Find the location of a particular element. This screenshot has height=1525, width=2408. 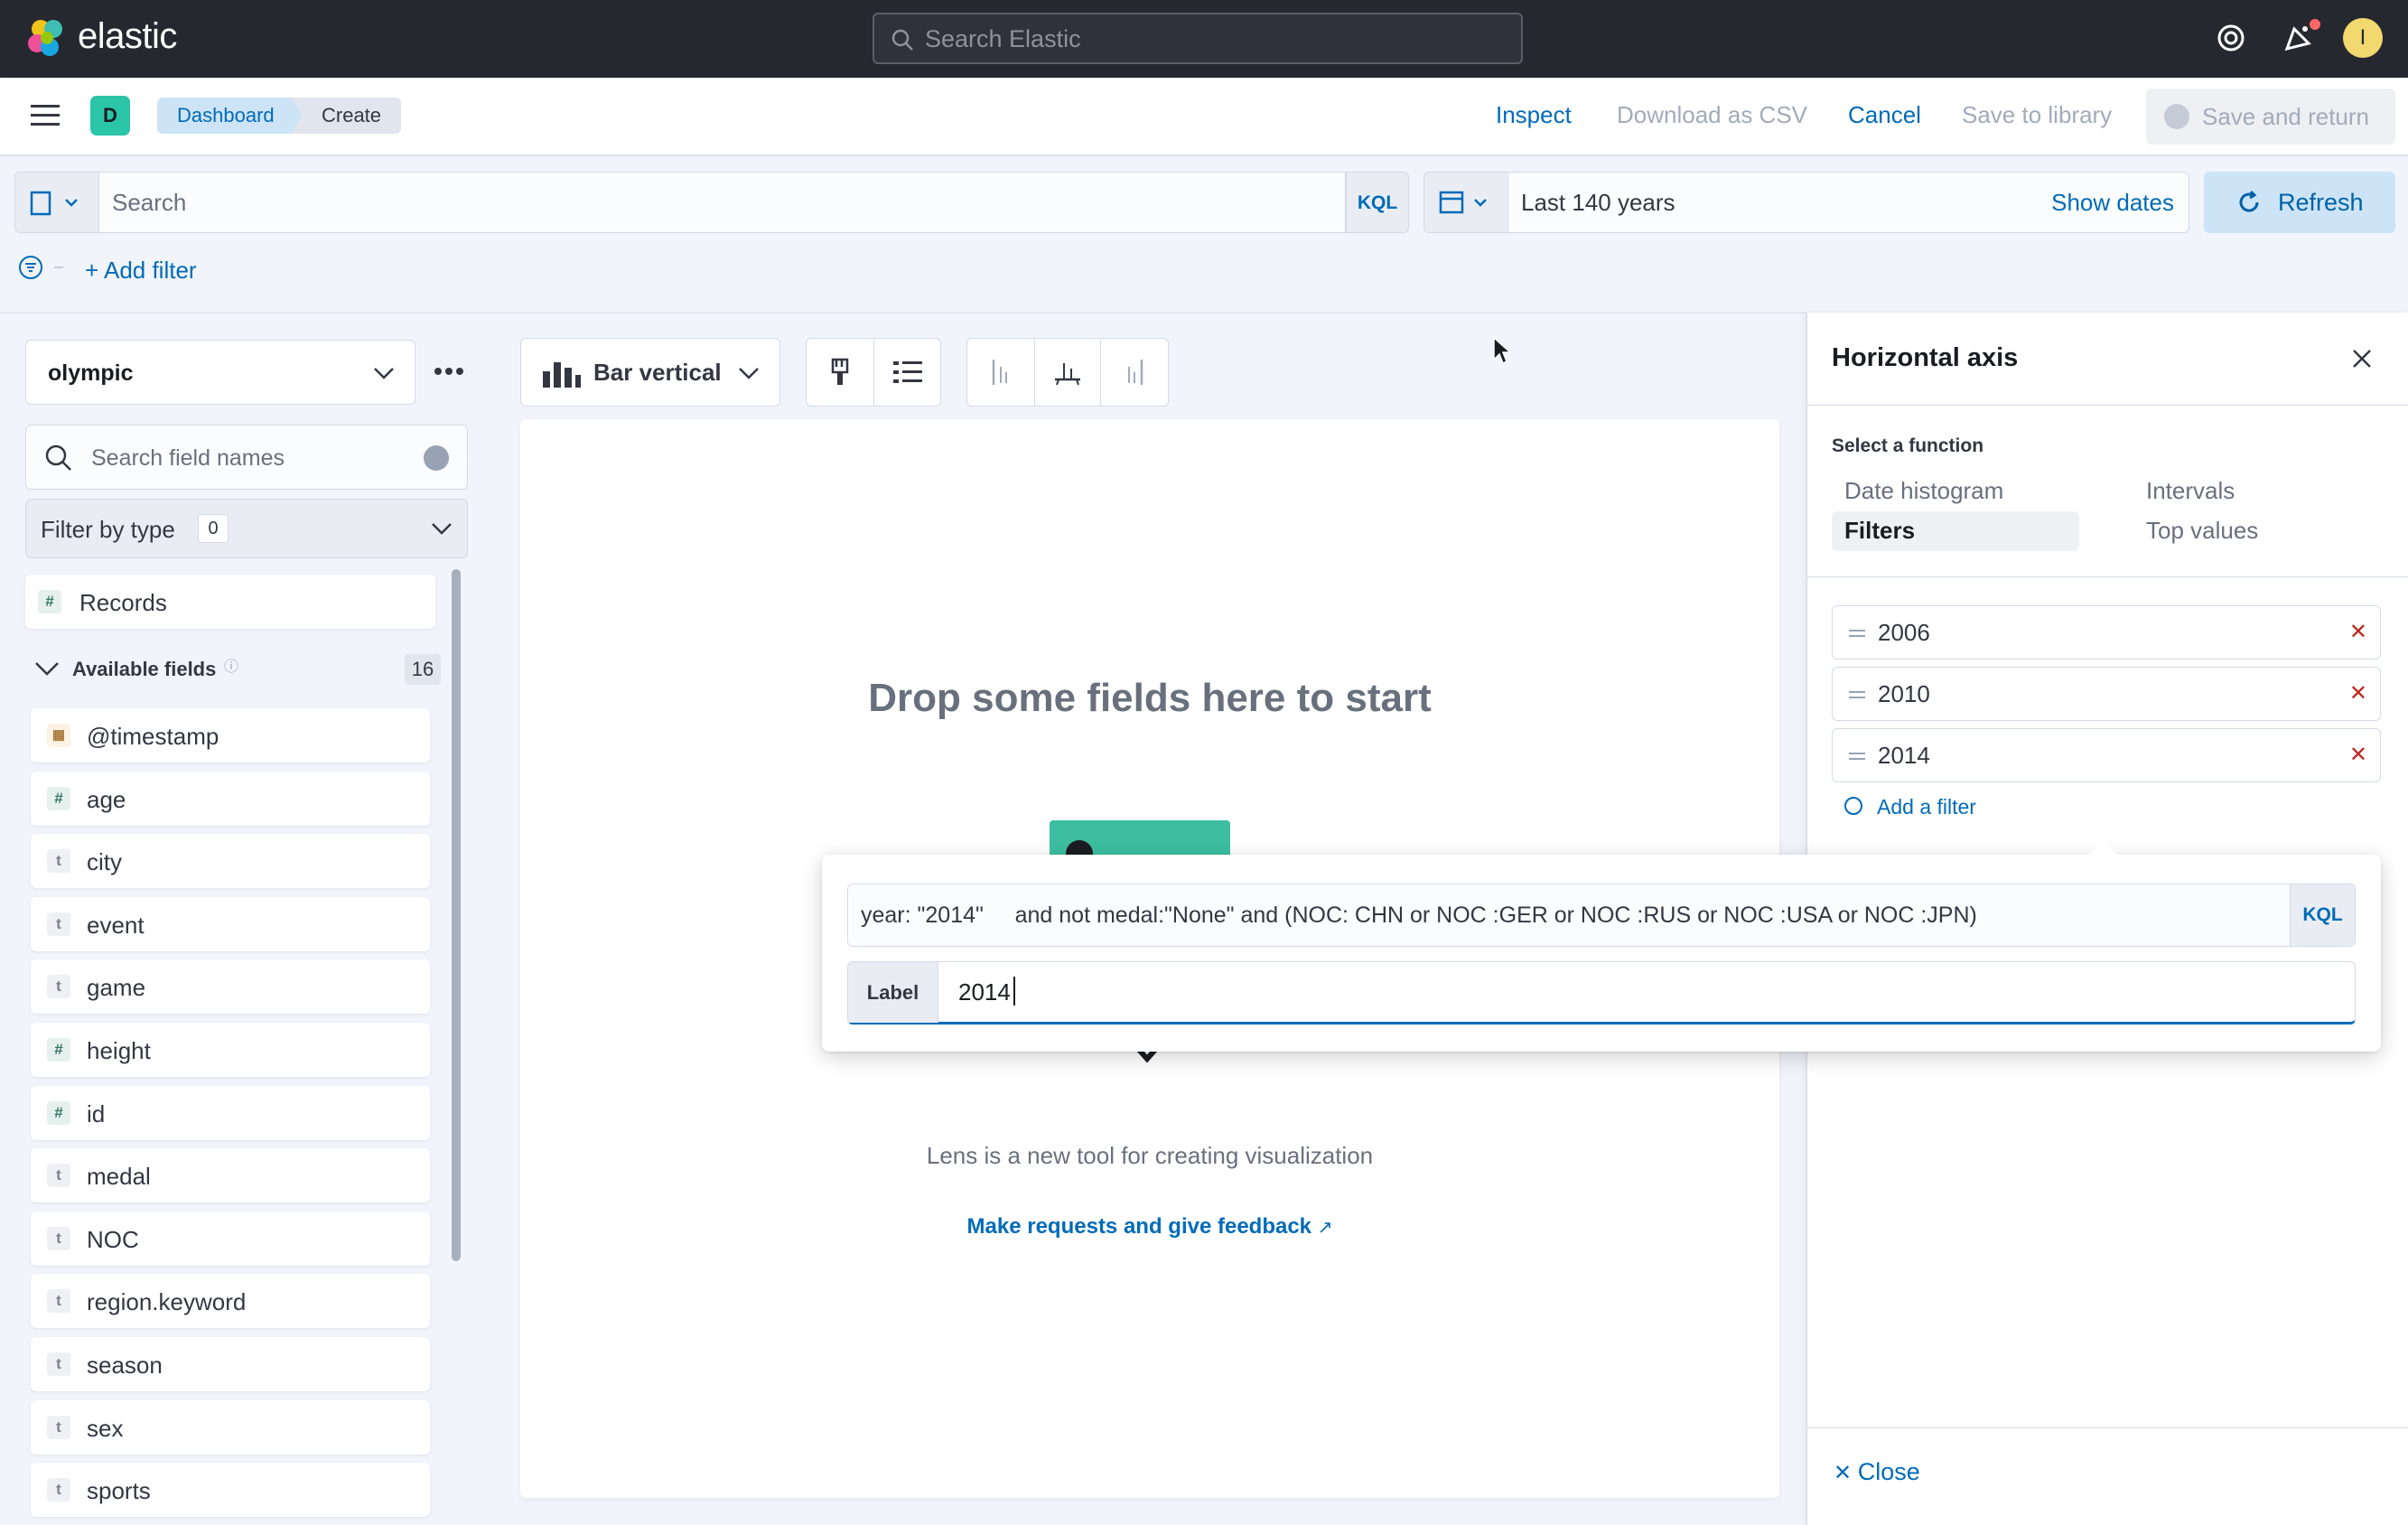

field-item: # id is located at coordinates (230, 1113).